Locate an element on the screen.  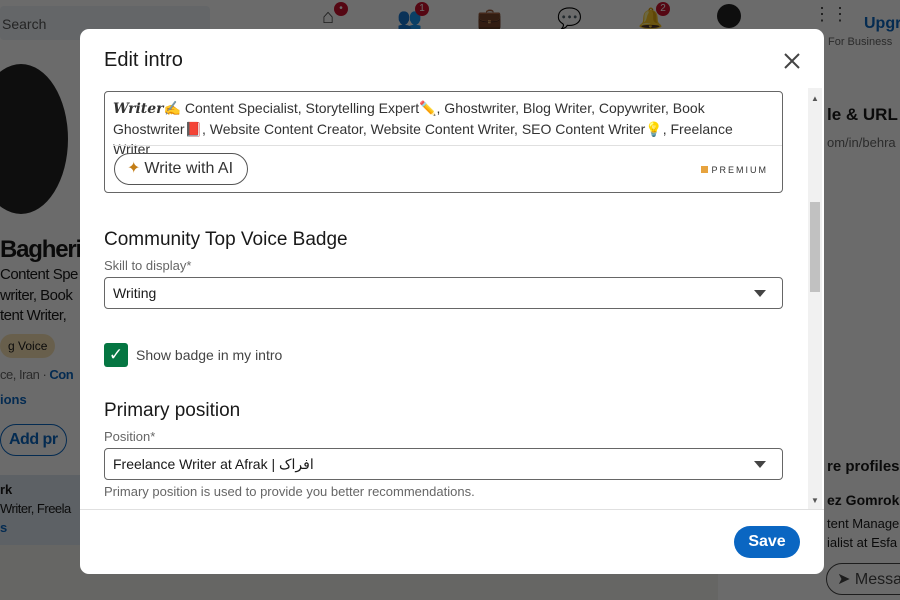
write-with-ai-button: ✦ Write with AI is located at coordinates (181, 169).